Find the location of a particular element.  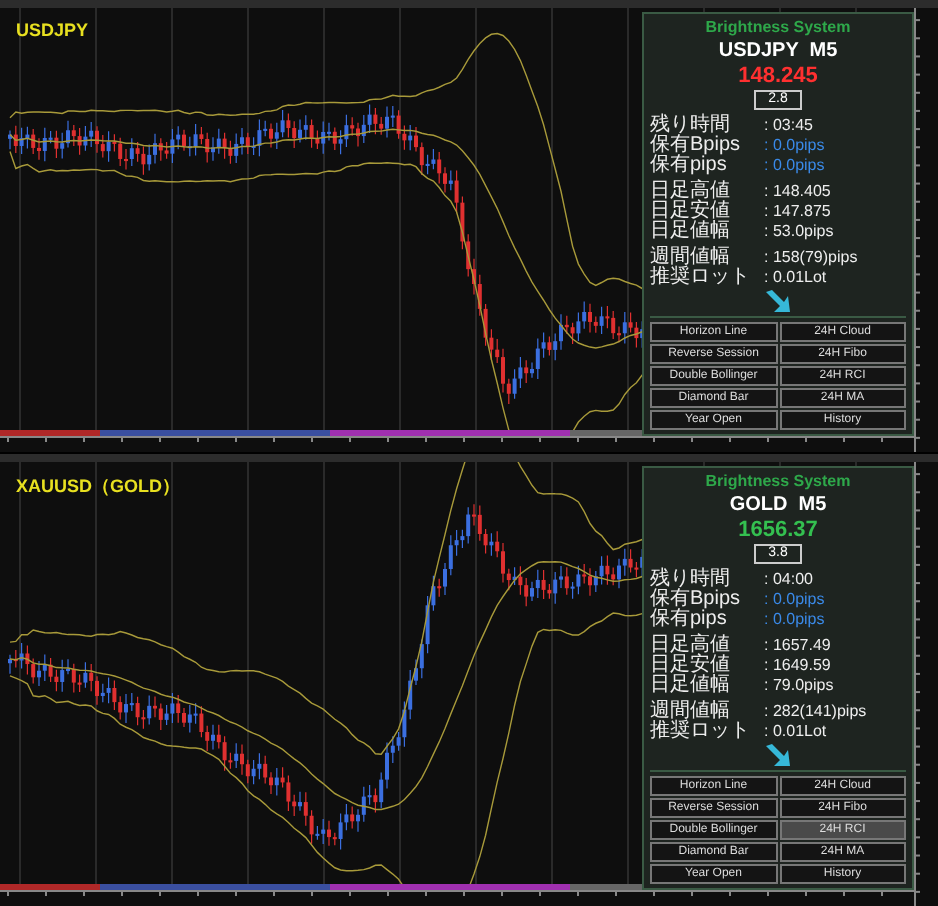

info-value: : 04:00 is located at coordinates (788, 580).